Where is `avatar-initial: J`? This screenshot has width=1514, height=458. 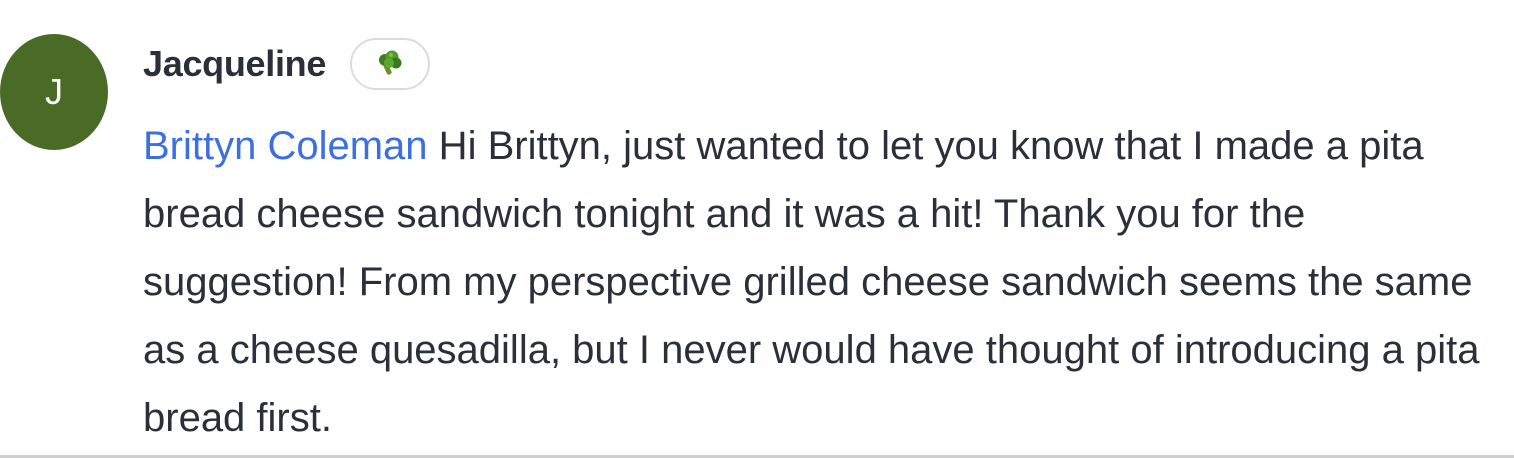
avatar-initial: J is located at coordinates (54, 91).